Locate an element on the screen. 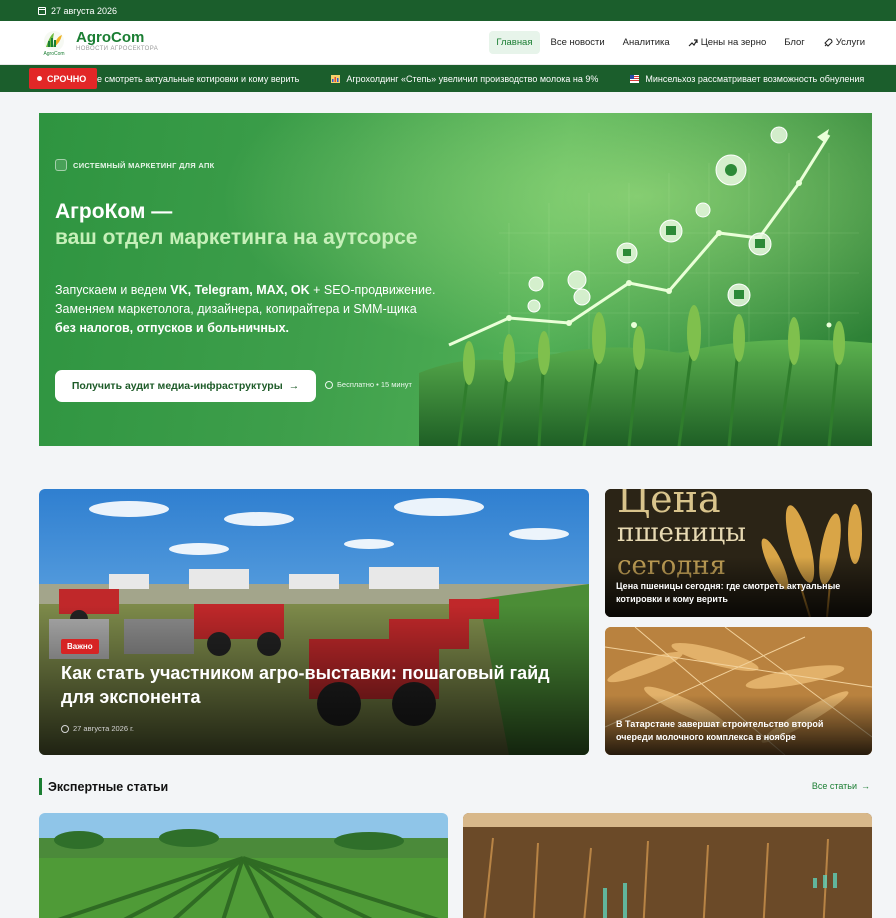 The width and height of the screenshot is (896, 918). cta-label: Получить аудит медиа-инфраструктуры is located at coordinates (177, 386).